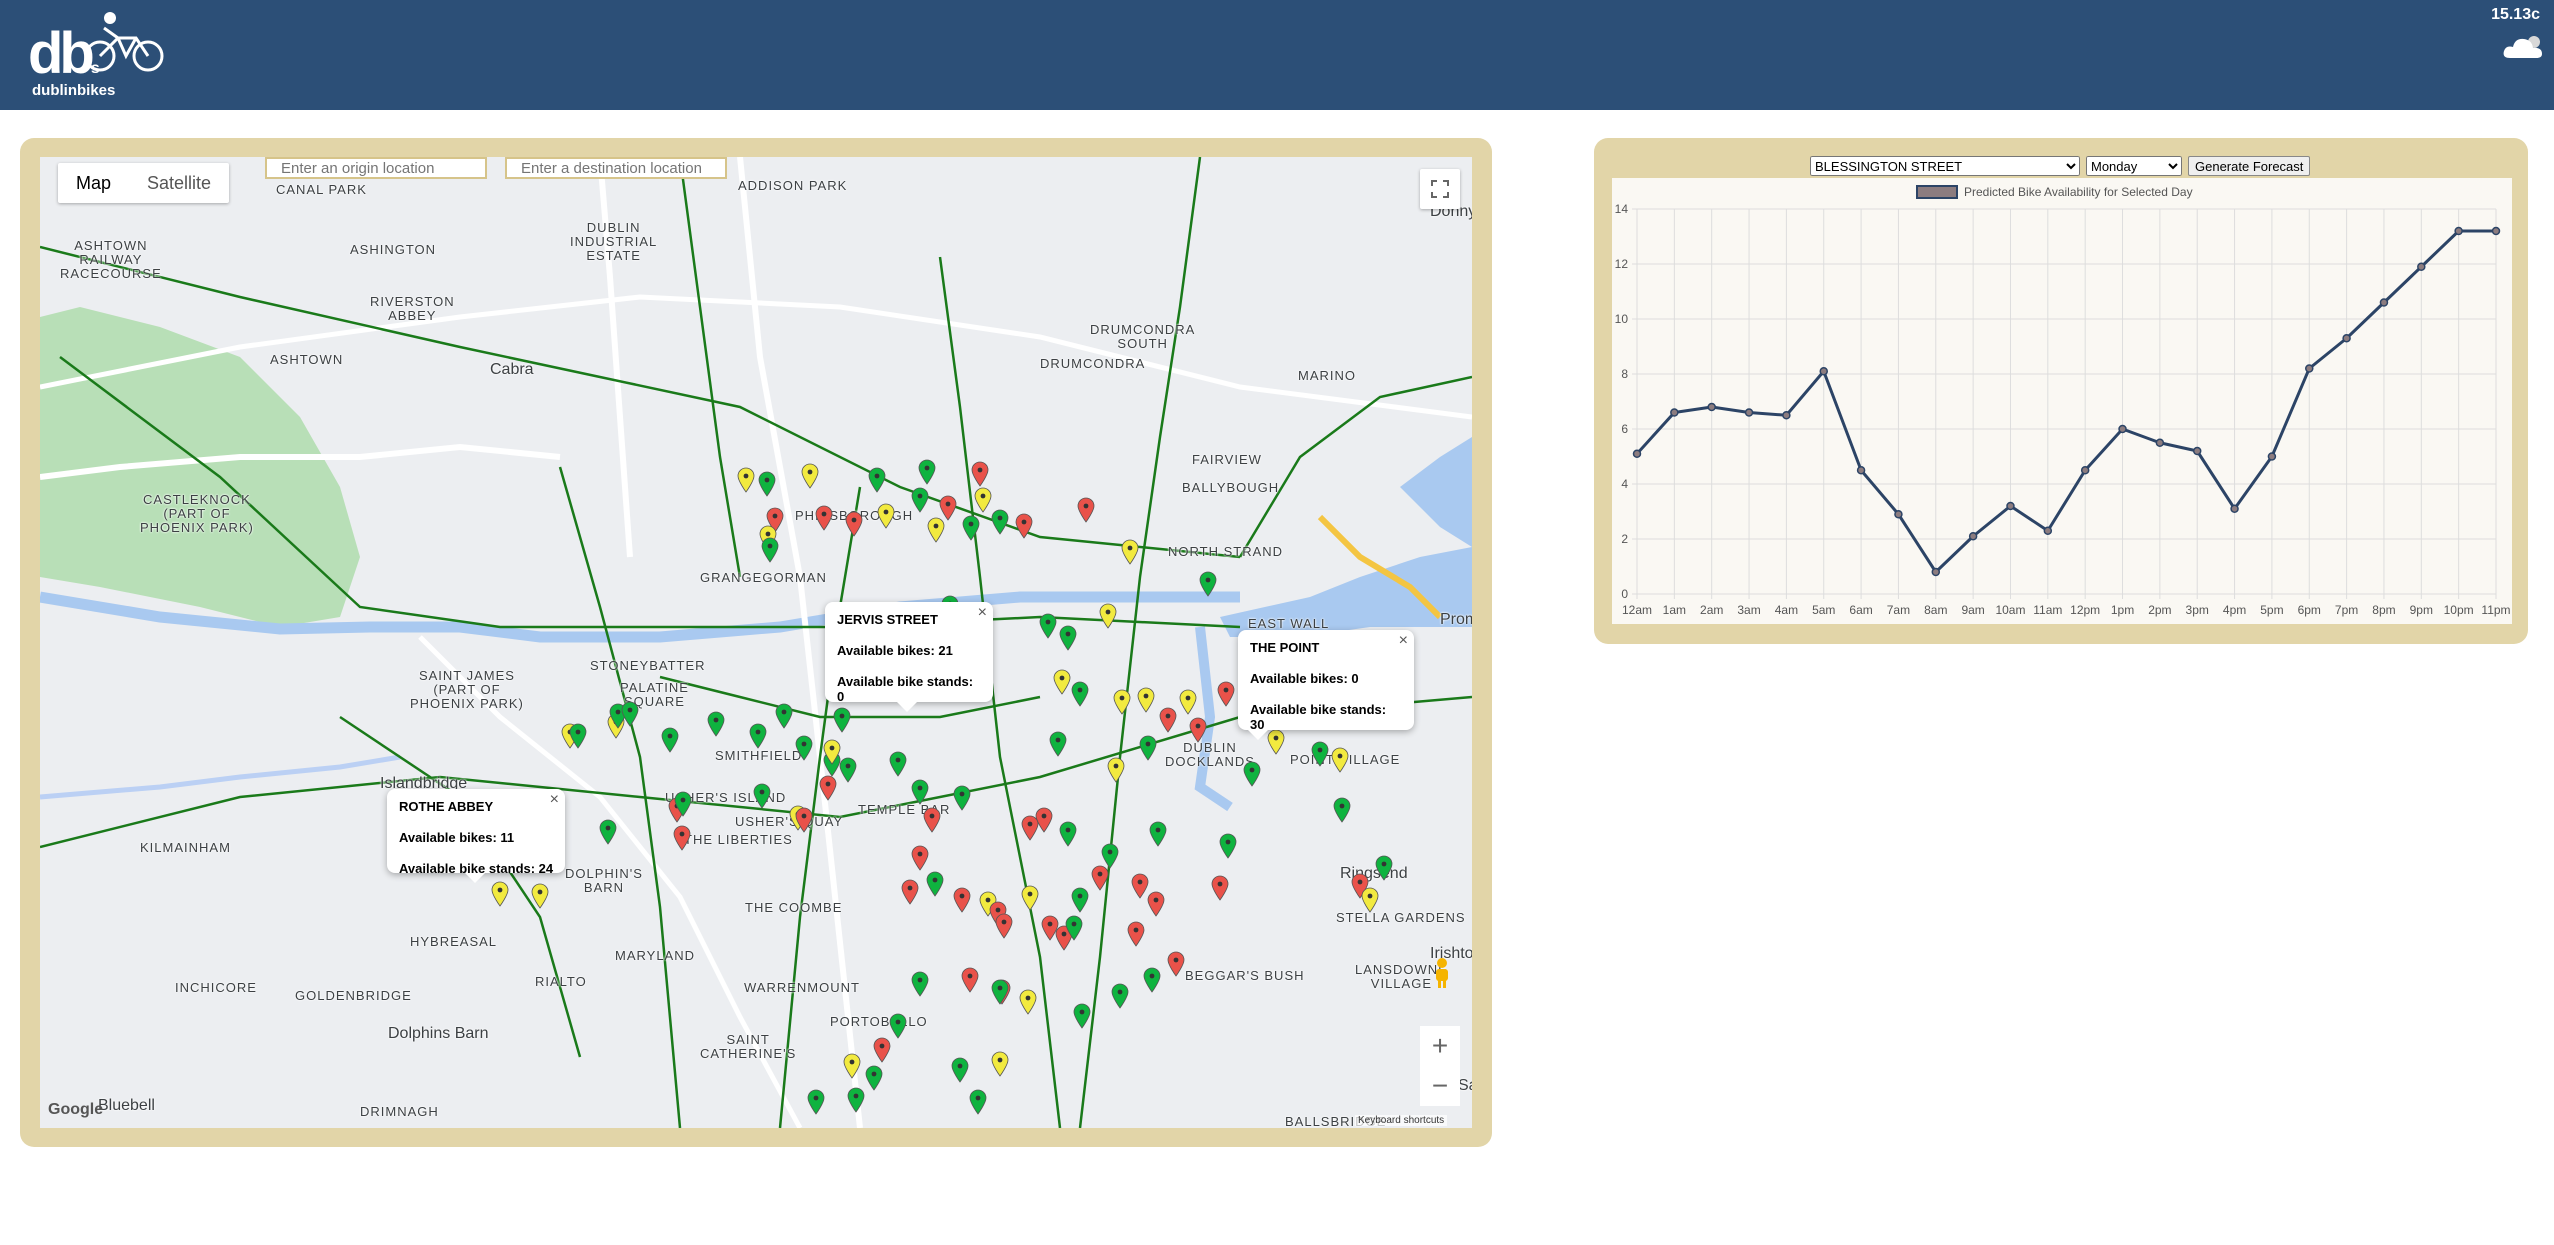  What do you see at coordinates (1440, 189) in the screenshot?
I see `fullscreen-button` at bounding box center [1440, 189].